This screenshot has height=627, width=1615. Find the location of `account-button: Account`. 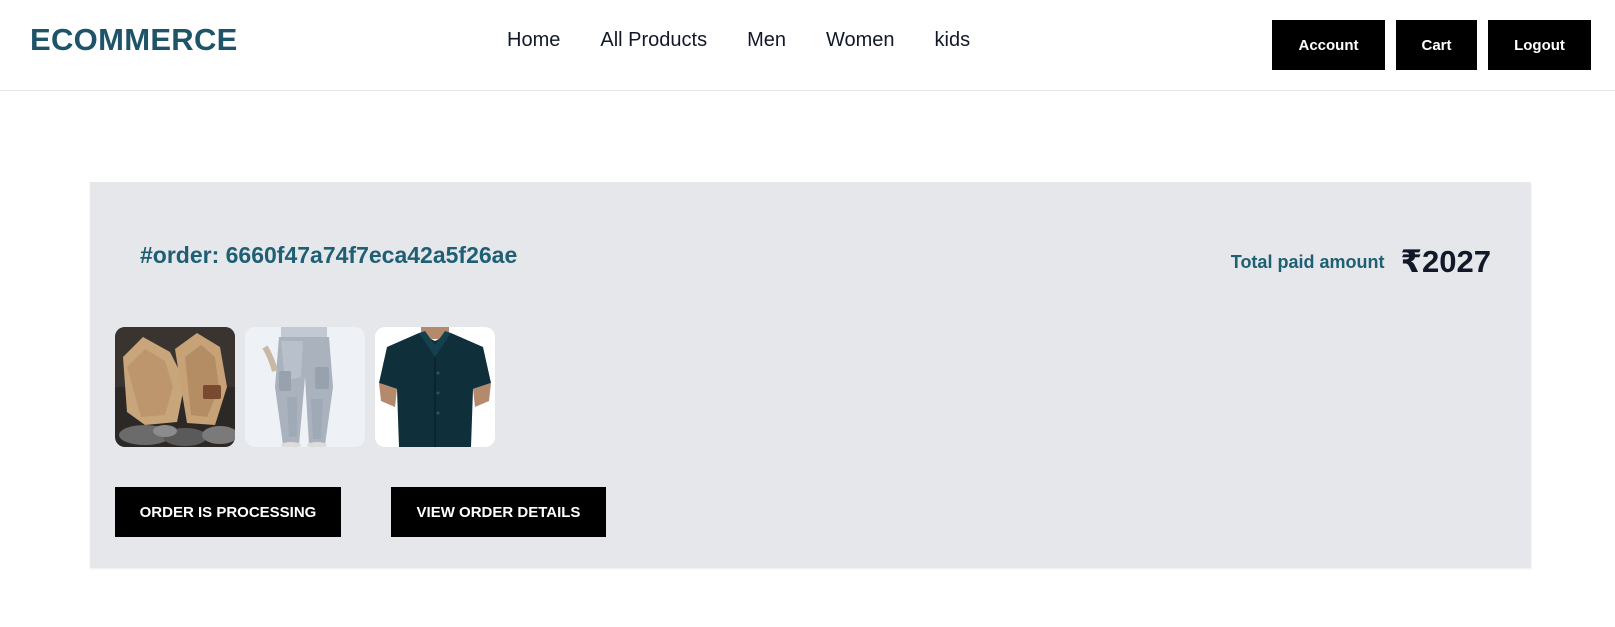

account-button: Account is located at coordinates (1328, 45).